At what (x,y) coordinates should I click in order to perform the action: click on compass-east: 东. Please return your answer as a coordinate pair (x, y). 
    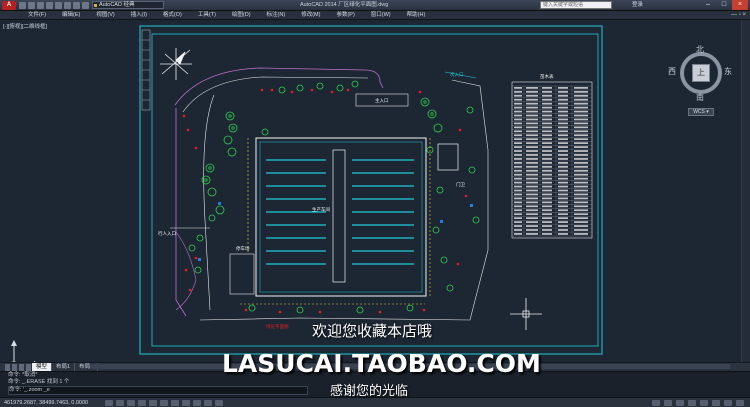
    Looking at the image, I should click on (728, 71).